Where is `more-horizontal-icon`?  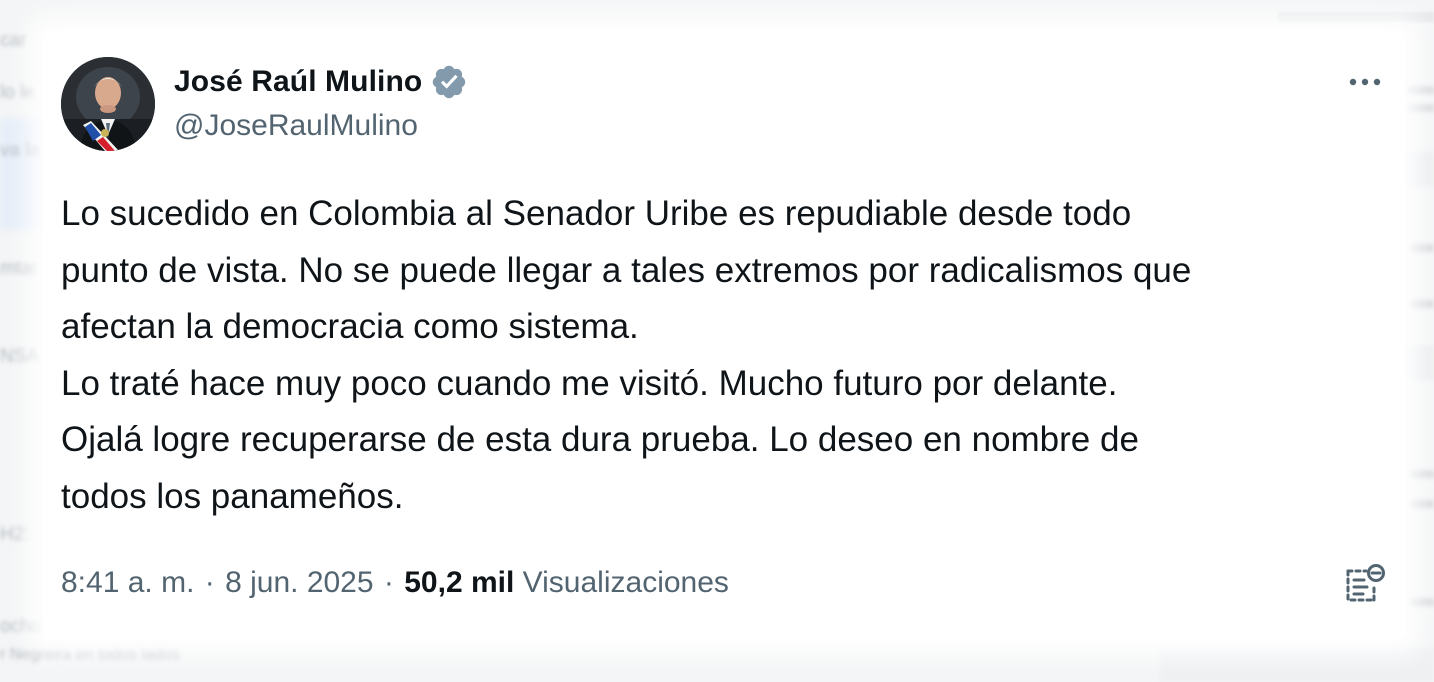
more-horizontal-icon is located at coordinates (1365, 82).